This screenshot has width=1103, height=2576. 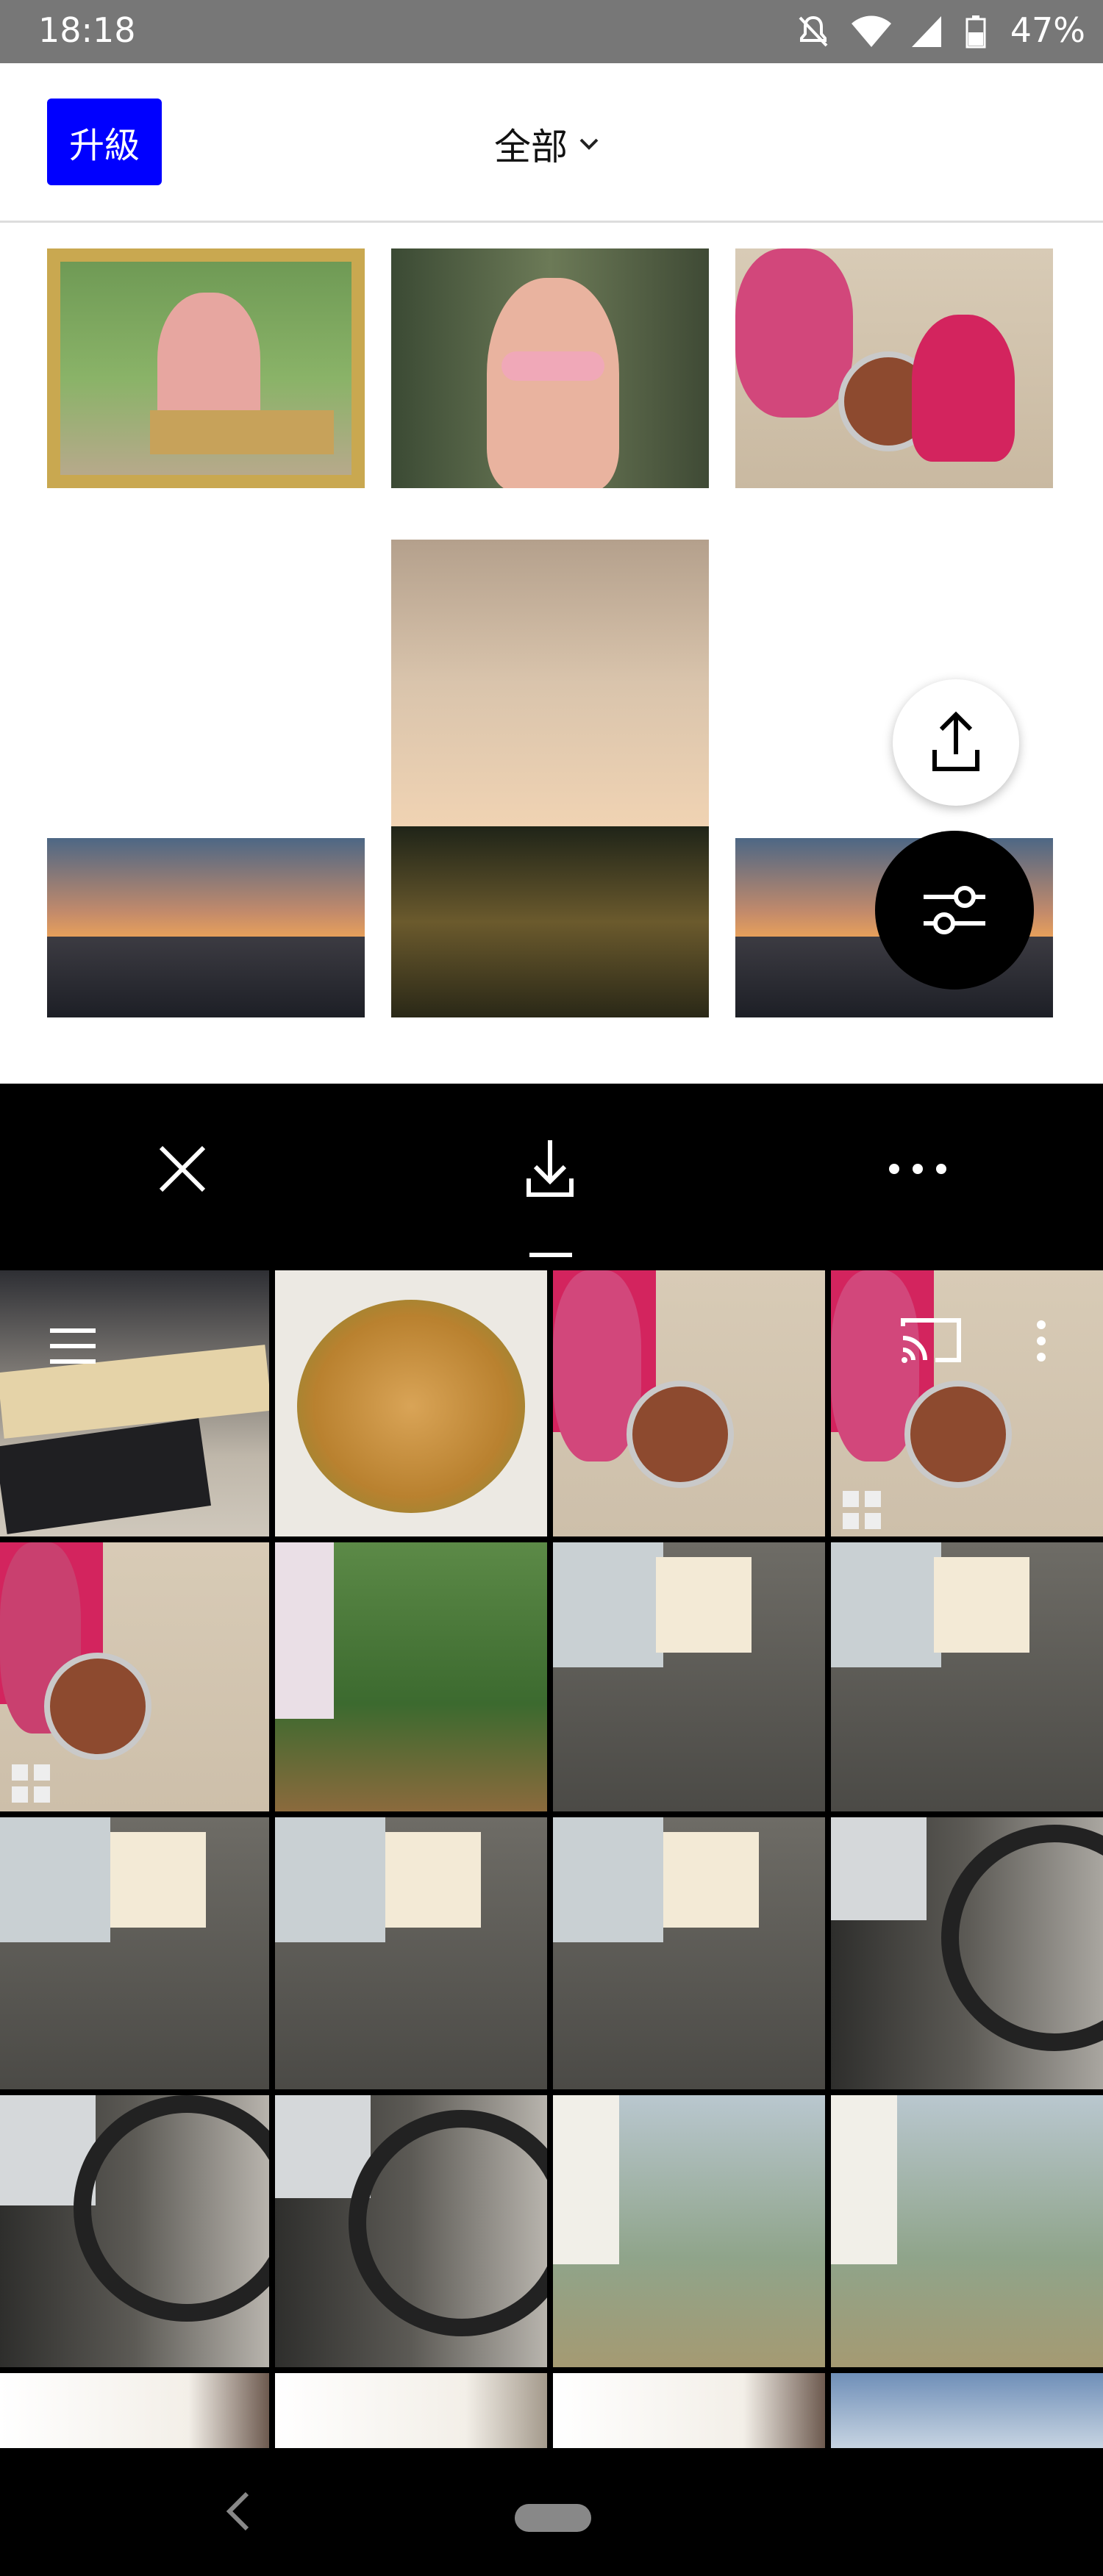 I want to click on filter-label: 全部, so click(x=531, y=147).